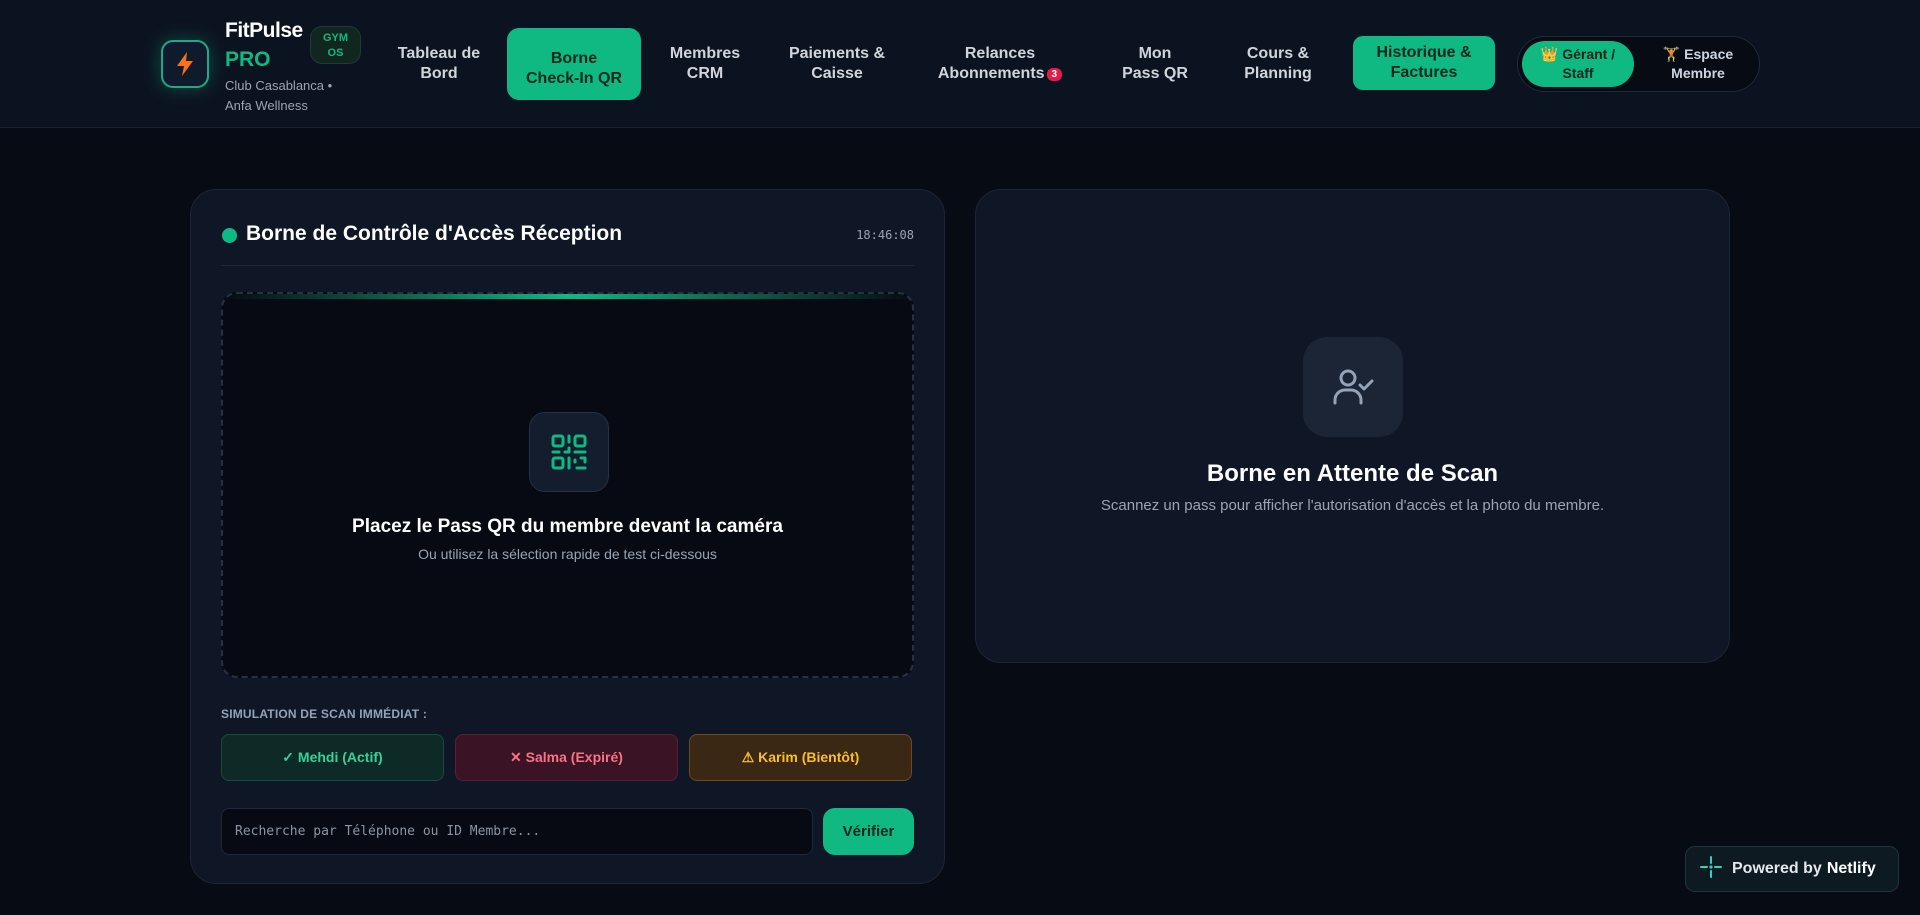  I want to click on gym-badge-line1: GYM, so click(335, 38).